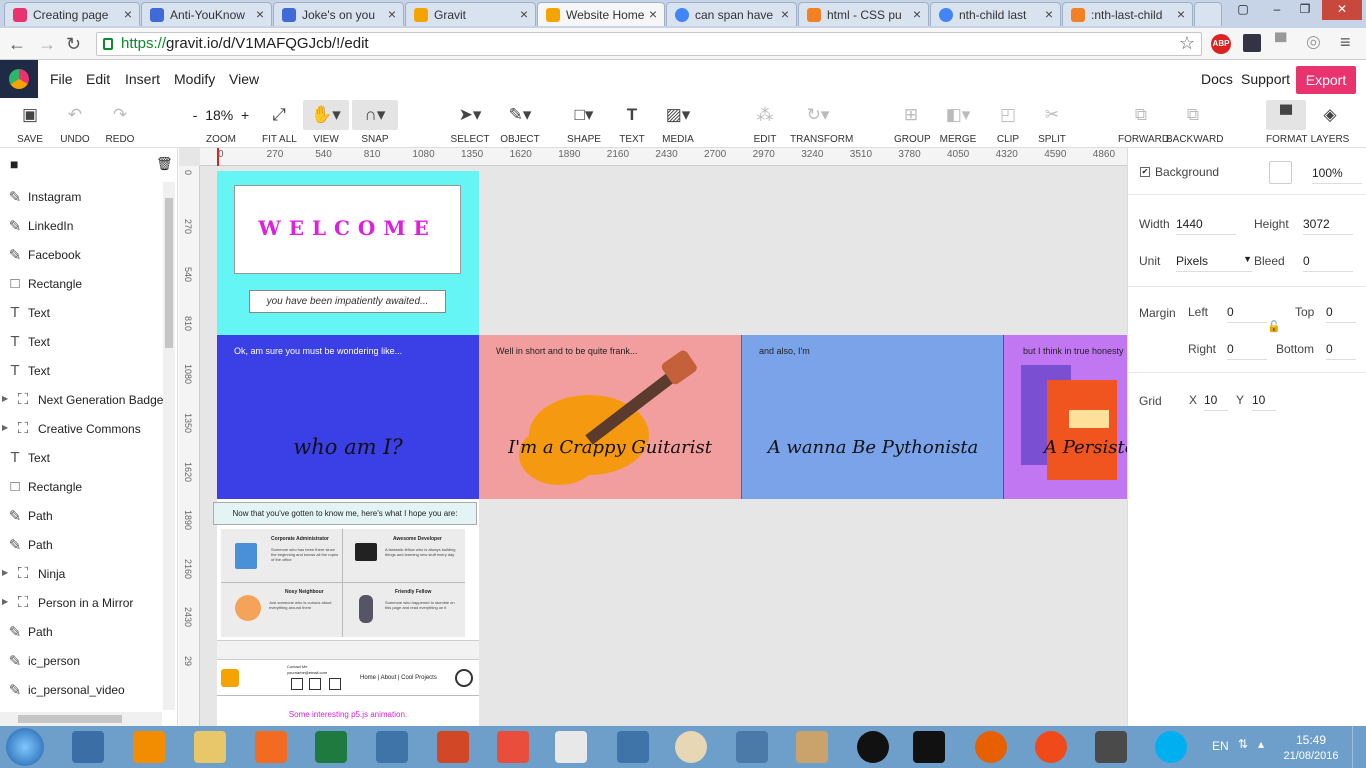 This screenshot has width=1366, height=768. Describe the element at coordinates (1217, 79) in the screenshot. I see `docs-link: Docs` at that location.